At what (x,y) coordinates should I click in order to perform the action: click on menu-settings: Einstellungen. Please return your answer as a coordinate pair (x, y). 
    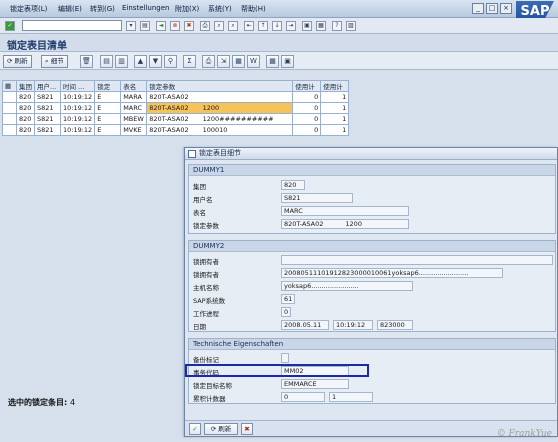
    Looking at the image, I should click on (145, 8).